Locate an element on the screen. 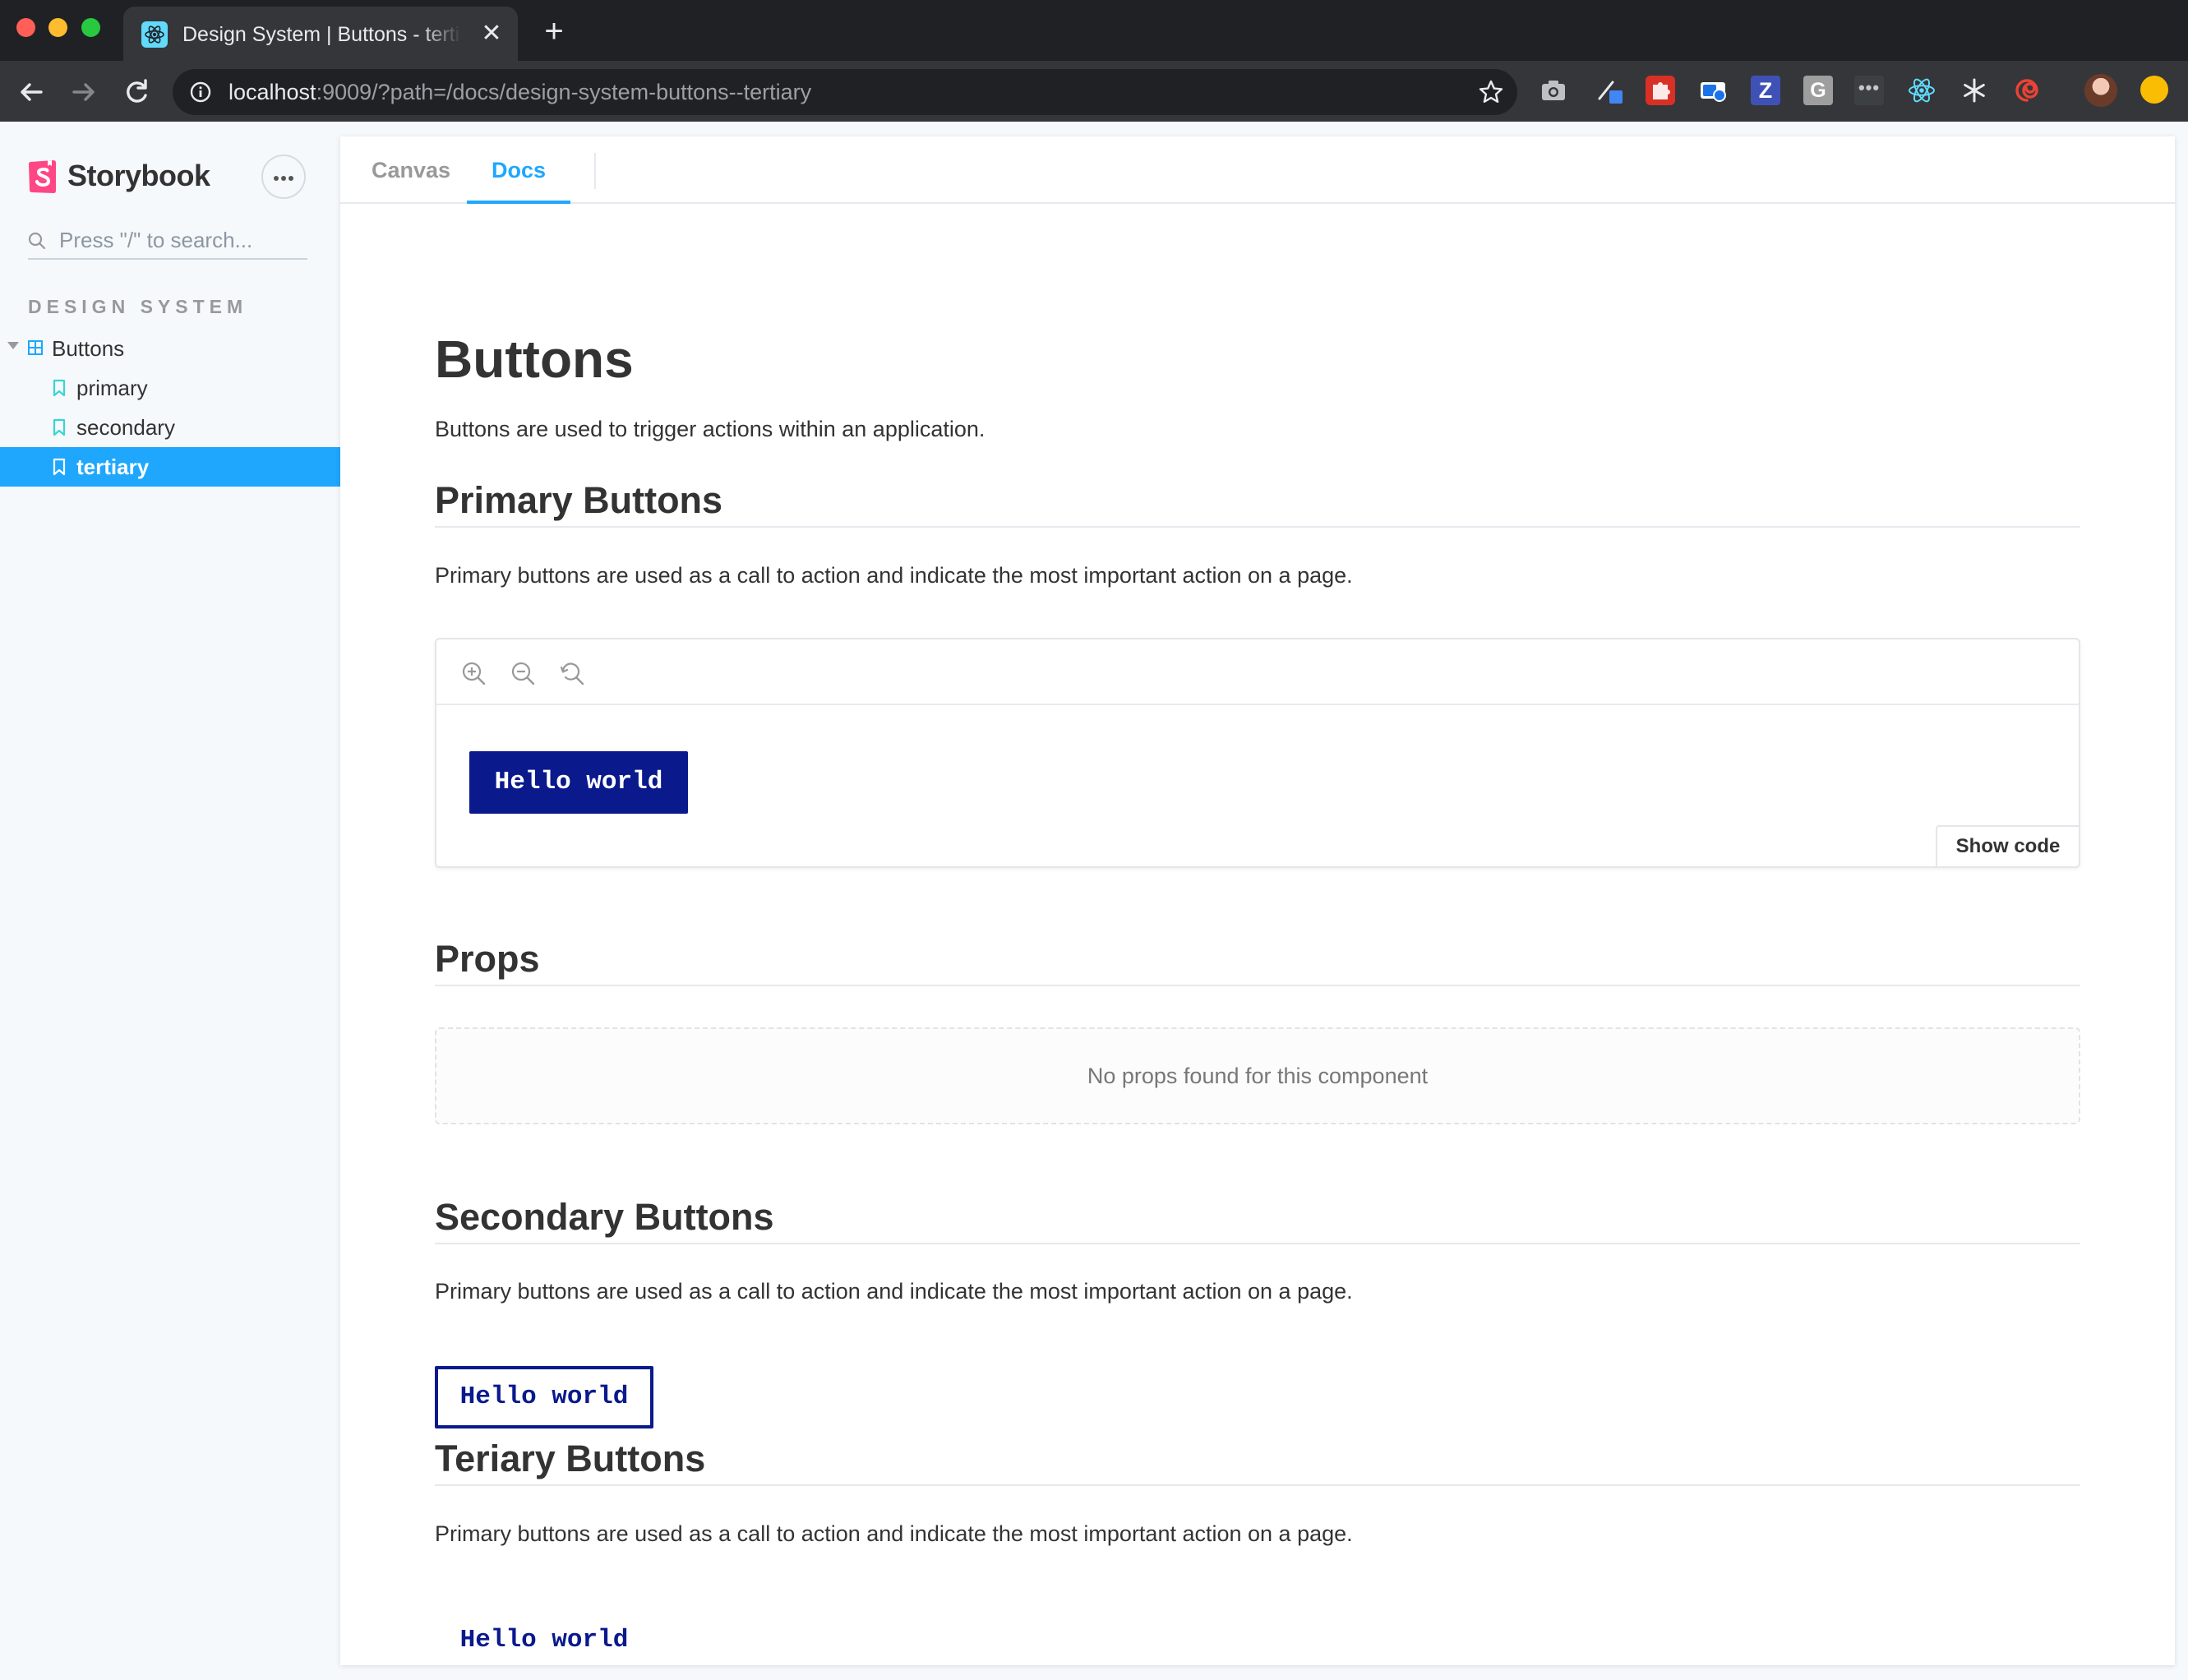 The image size is (2188, 1680). zoom-in-icon is located at coordinates (473, 673).